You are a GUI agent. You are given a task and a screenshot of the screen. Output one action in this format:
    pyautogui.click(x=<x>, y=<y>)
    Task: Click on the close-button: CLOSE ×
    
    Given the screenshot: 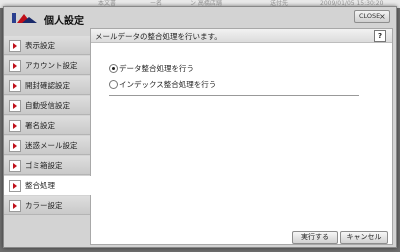 What is the action you would take?
    pyautogui.click(x=372, y=16)
    